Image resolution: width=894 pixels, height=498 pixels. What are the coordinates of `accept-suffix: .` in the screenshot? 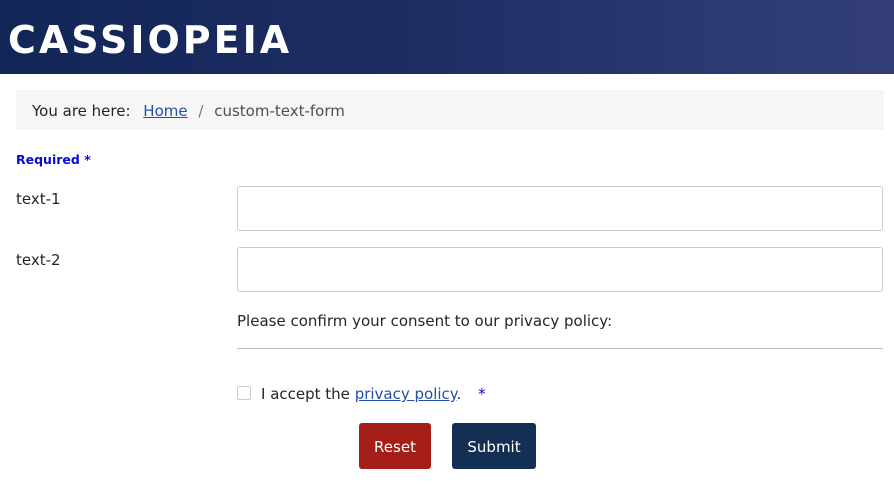 It's located at (459, 394).